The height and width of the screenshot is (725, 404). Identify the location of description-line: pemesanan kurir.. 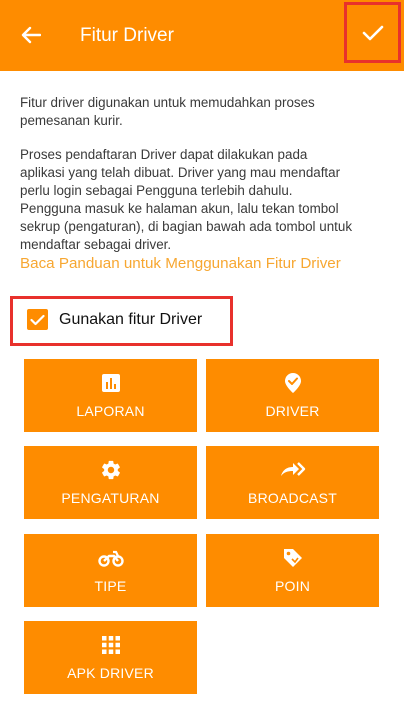
(71, 120).